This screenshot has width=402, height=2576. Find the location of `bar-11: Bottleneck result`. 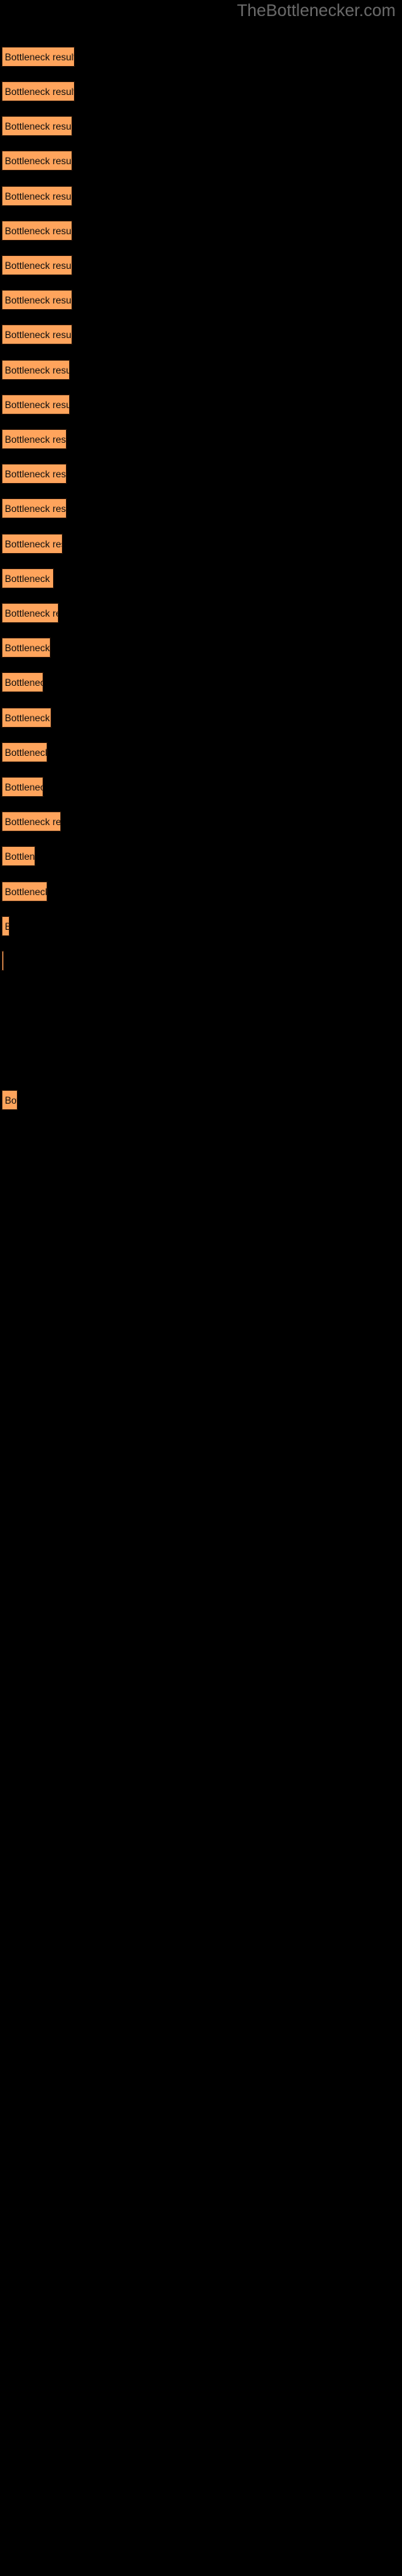

bar-11: Bottleneck result is located at coordinates (36, 404).